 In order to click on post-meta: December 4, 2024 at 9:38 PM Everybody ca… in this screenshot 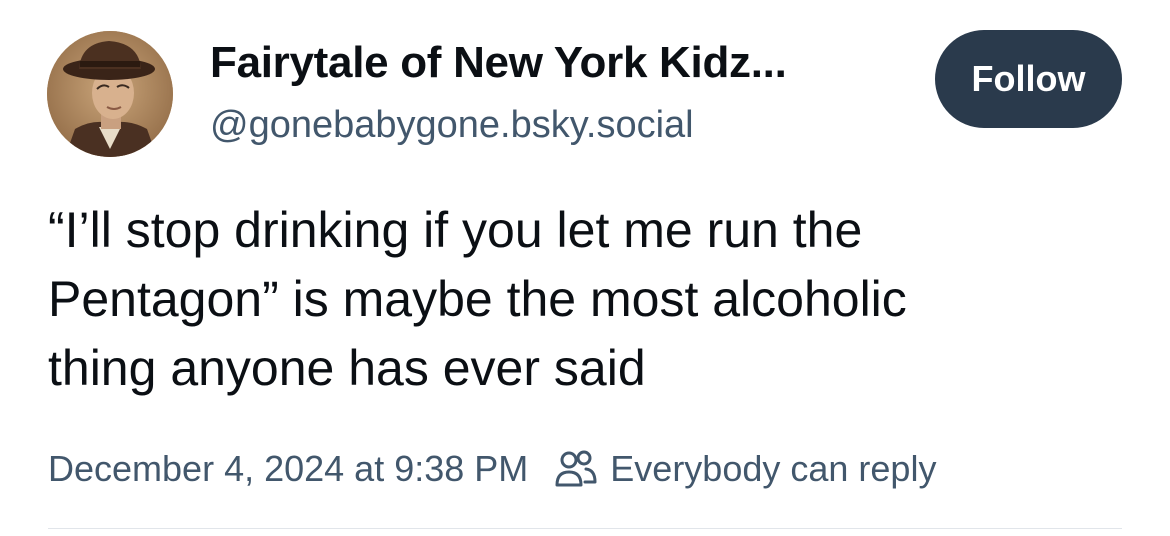, I will do `click(492, 469)`.